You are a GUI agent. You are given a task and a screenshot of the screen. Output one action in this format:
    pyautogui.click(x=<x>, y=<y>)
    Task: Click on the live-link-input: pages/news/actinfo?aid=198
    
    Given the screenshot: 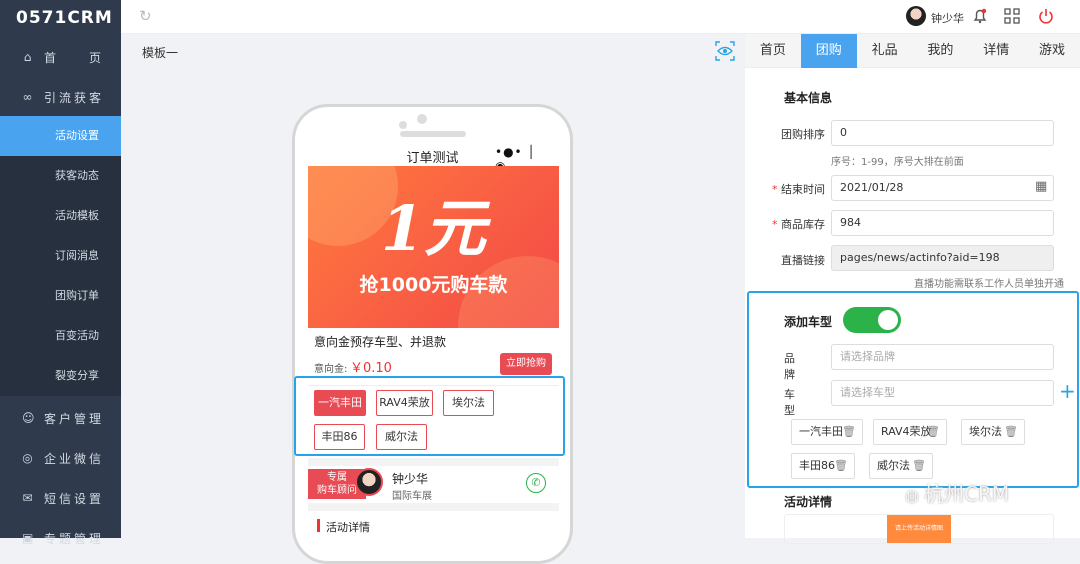 What is the action you would take?
    pyautogui.click(x=942, y=258)
    